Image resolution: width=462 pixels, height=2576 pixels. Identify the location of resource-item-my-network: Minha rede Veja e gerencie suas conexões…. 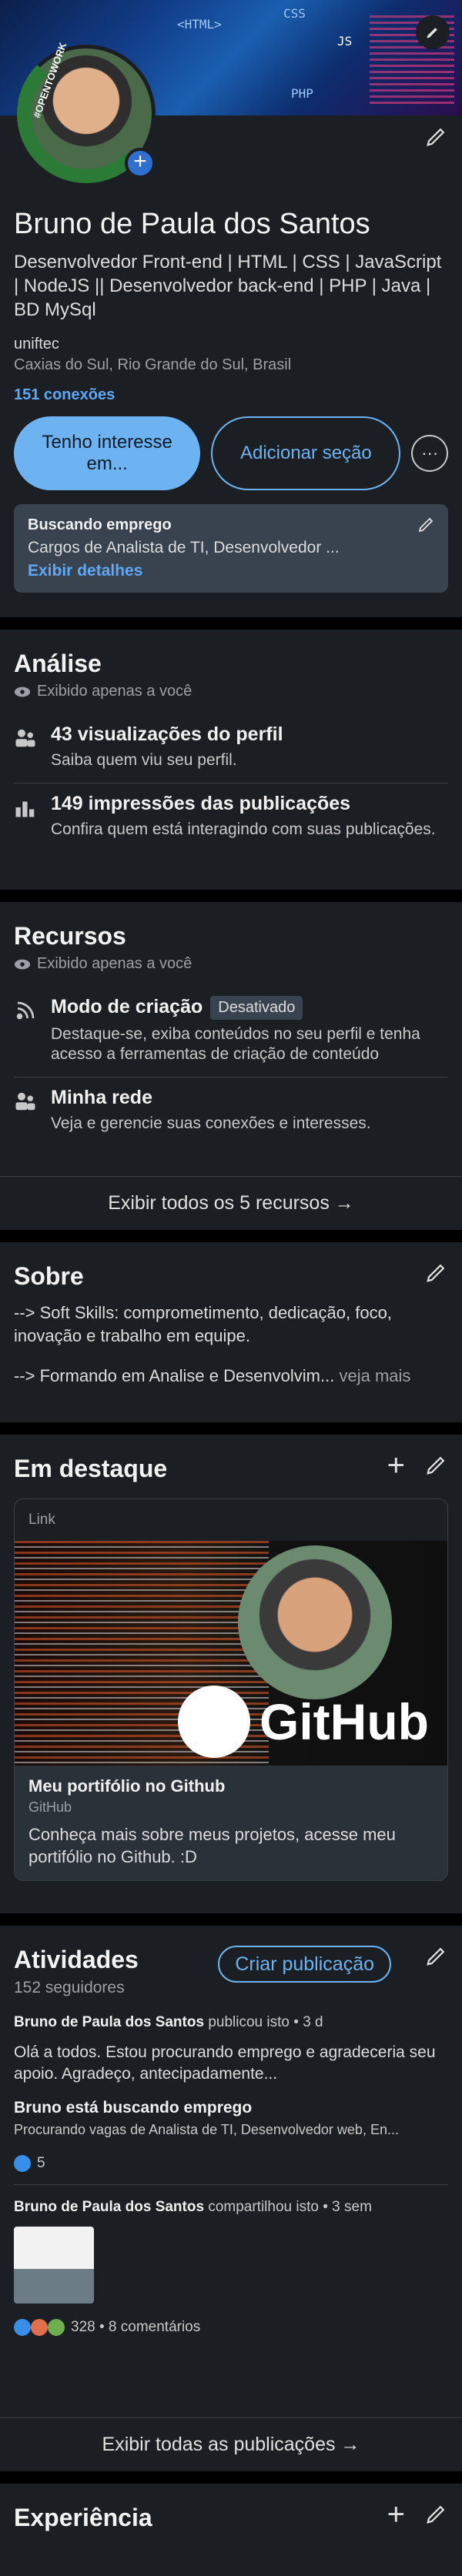
(231, 1112).